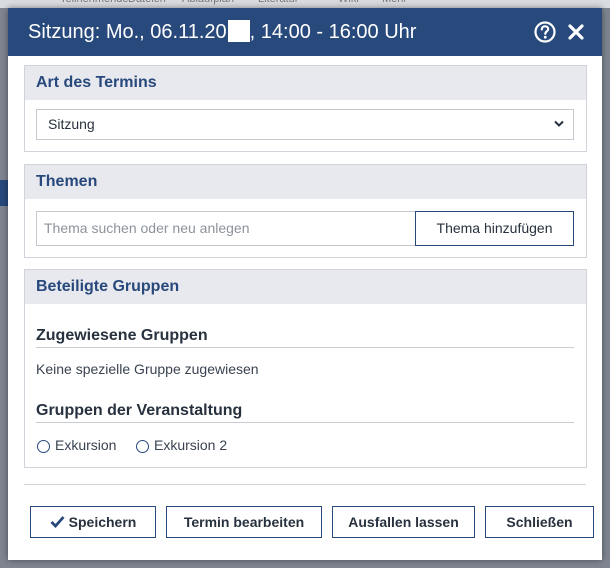 The width and height of the screenshot is (610, 568). Describe the element at coordinates (94, 2) in the screenshot. I see `background-nav-item: Teilnehmende` at that location.